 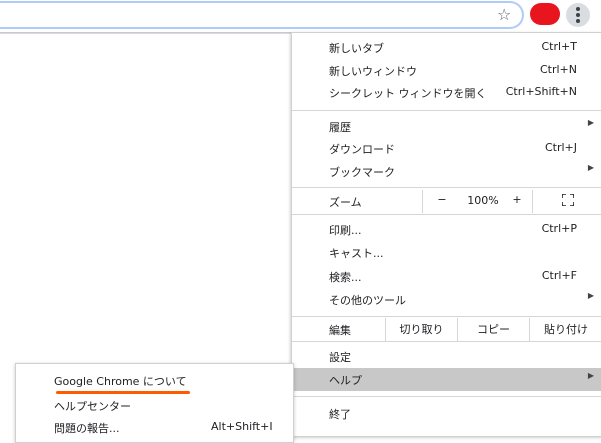 What do you see at coordinates (446, 70) in the screenshot?
I see `menu-item-new-window: 新しいウィンドウ Ctrl+N` at bounding box center [446, 70].